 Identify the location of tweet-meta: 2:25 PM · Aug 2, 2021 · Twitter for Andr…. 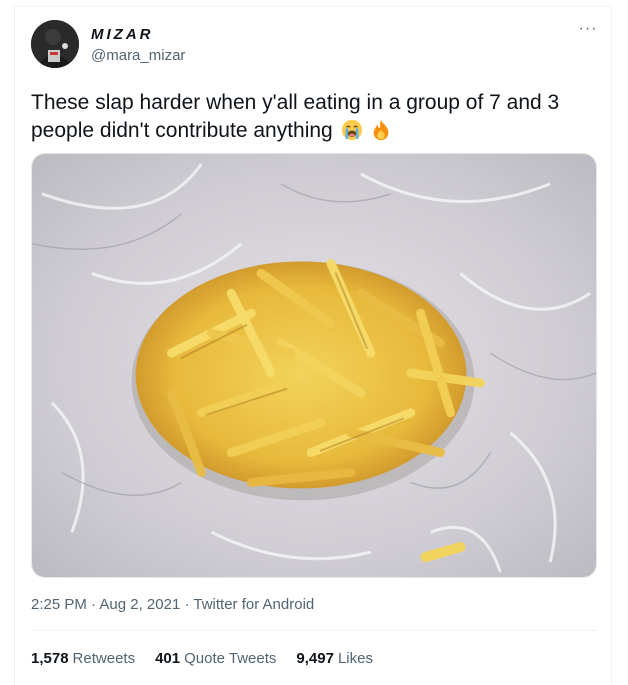
(172, 604).